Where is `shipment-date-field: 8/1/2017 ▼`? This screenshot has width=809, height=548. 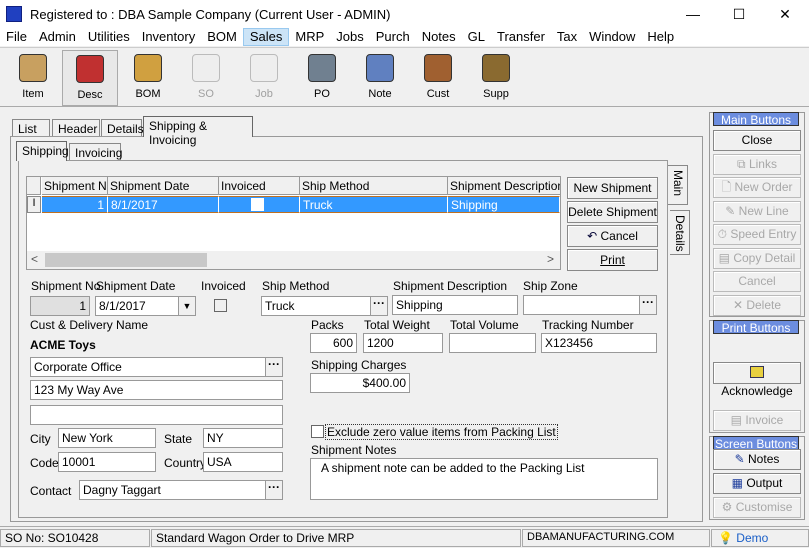 shipment-date-field: 8/1/2017 ▼ is located at coordinates (145, 306).